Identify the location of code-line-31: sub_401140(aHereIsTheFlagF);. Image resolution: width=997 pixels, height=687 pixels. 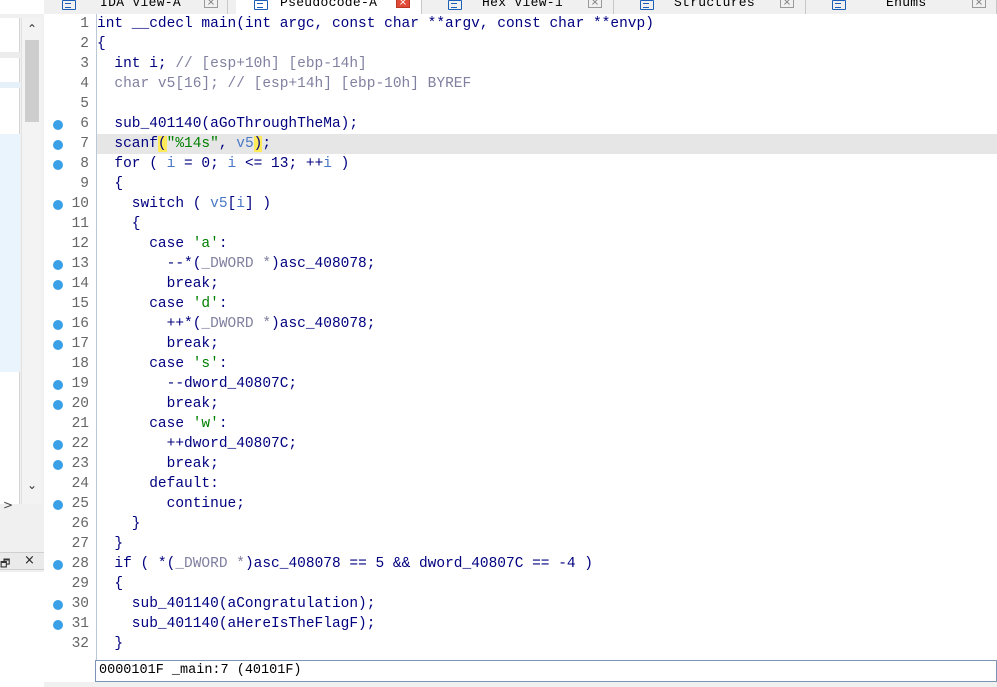
(547, 624).